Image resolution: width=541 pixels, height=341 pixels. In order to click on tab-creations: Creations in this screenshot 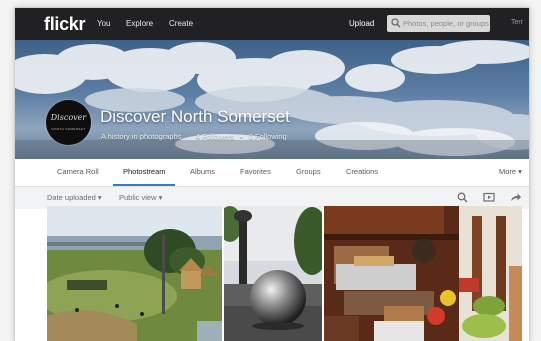, I will do `click(362, 171)`.